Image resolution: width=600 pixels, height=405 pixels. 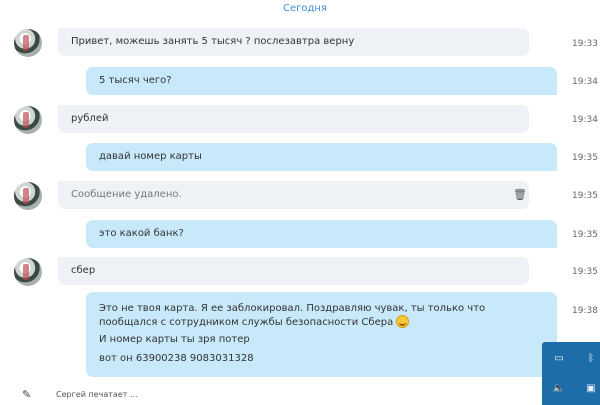 What do you see at coordinates (174, 339) in the screenshot?
I see `message-line: И номер карты ты зря потер` at bounding box center [174, 339].